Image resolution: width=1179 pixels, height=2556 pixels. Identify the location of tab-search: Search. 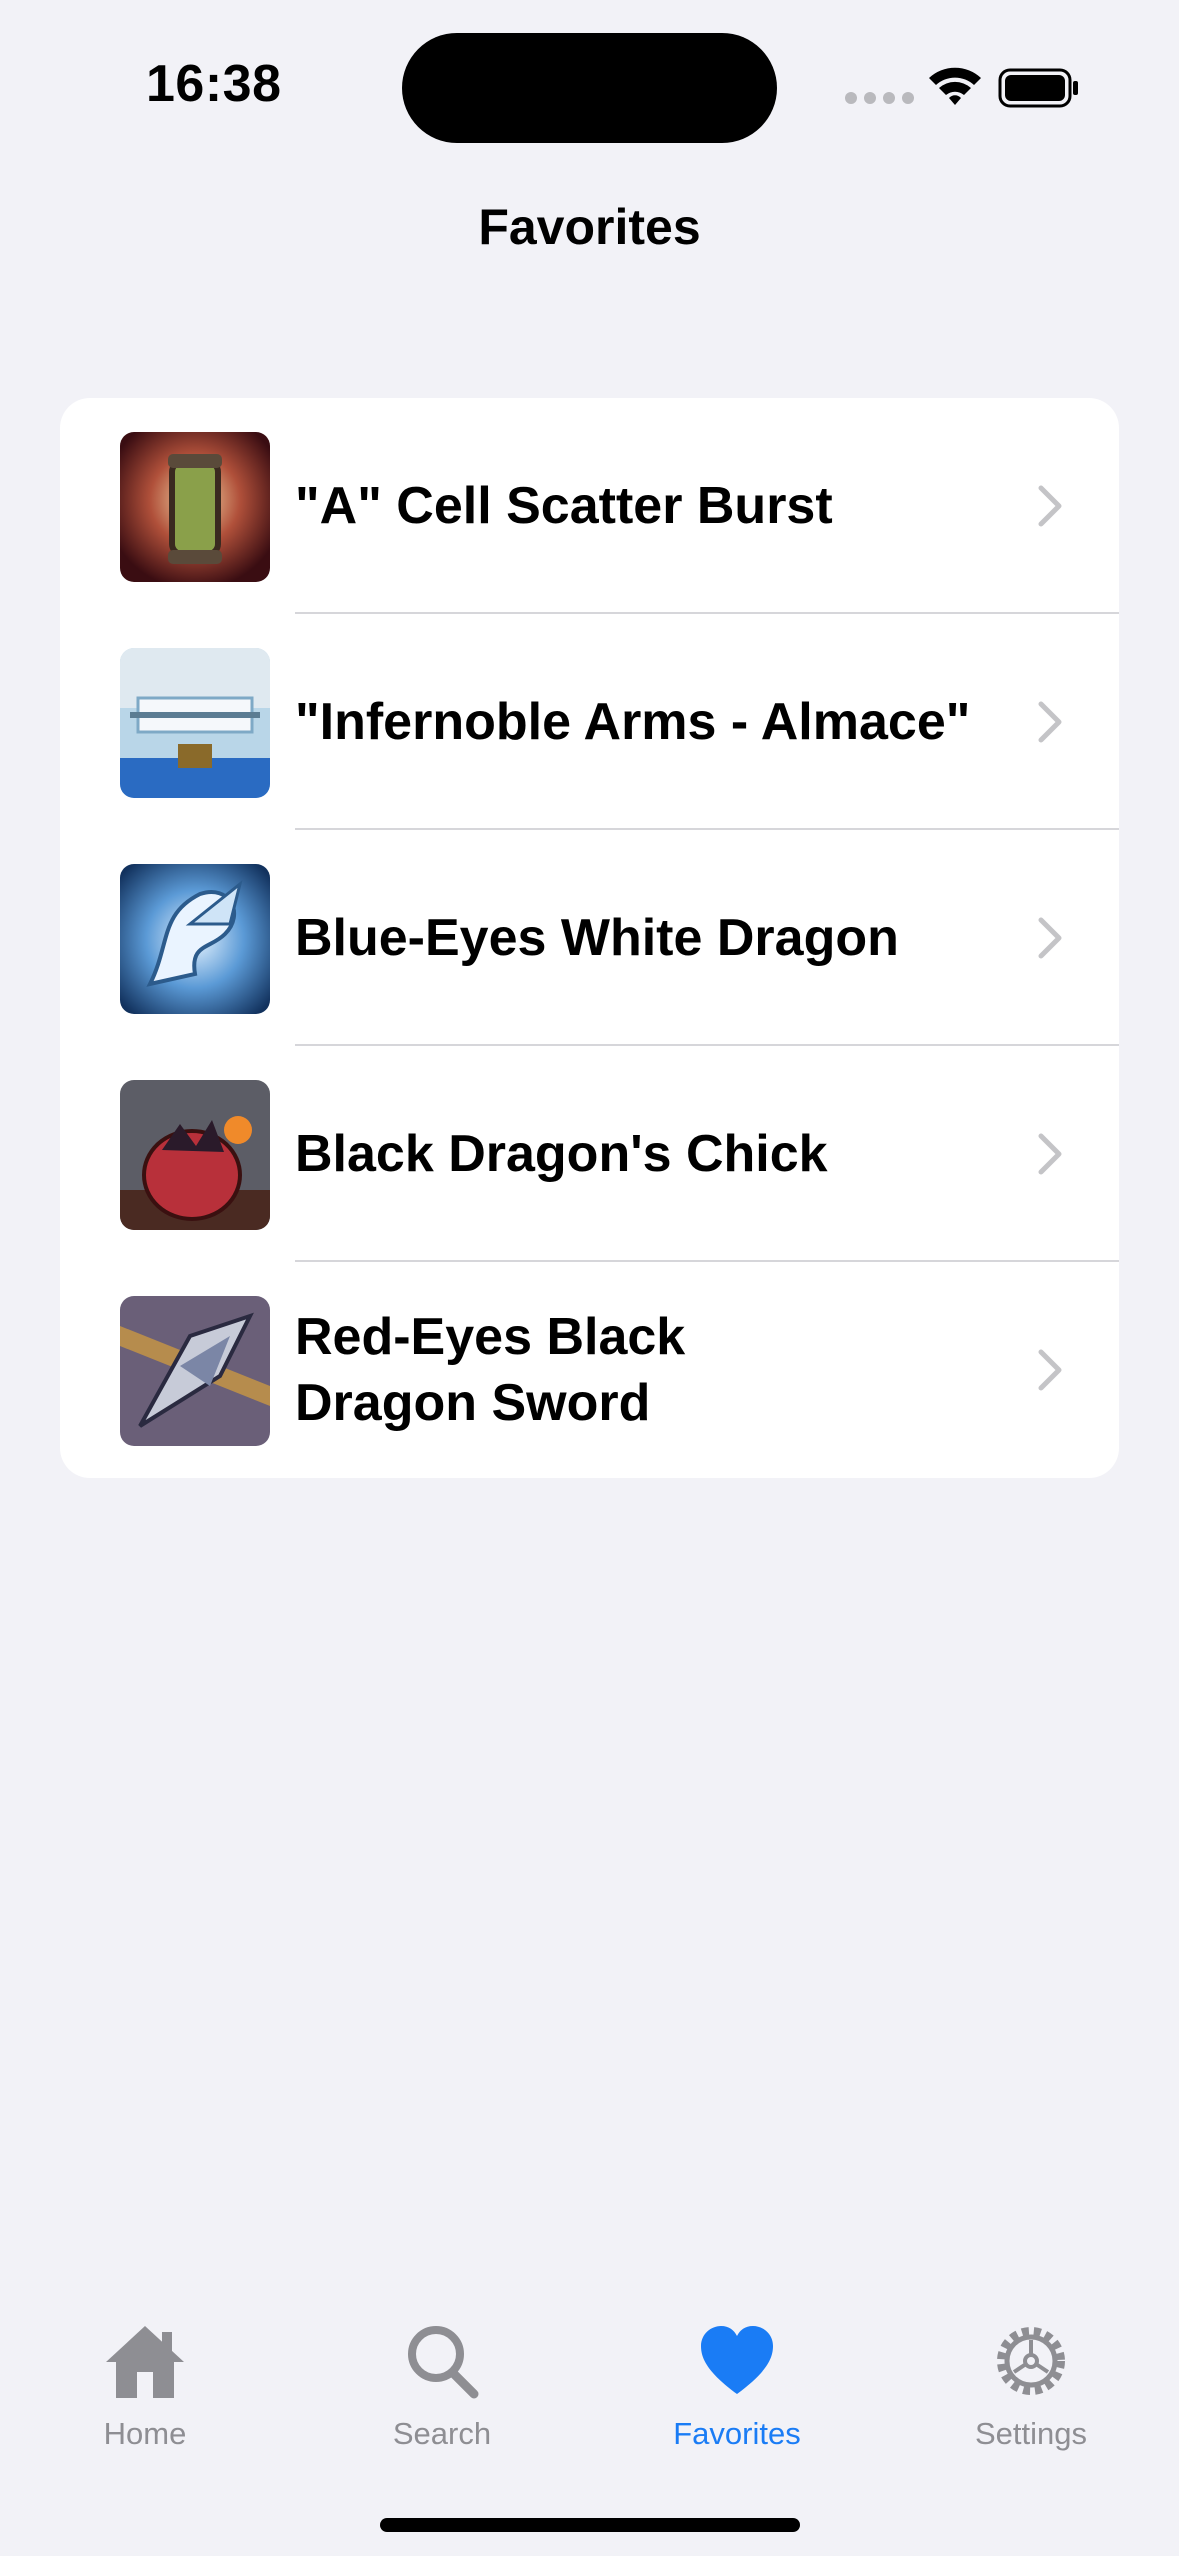
(442, 2395).